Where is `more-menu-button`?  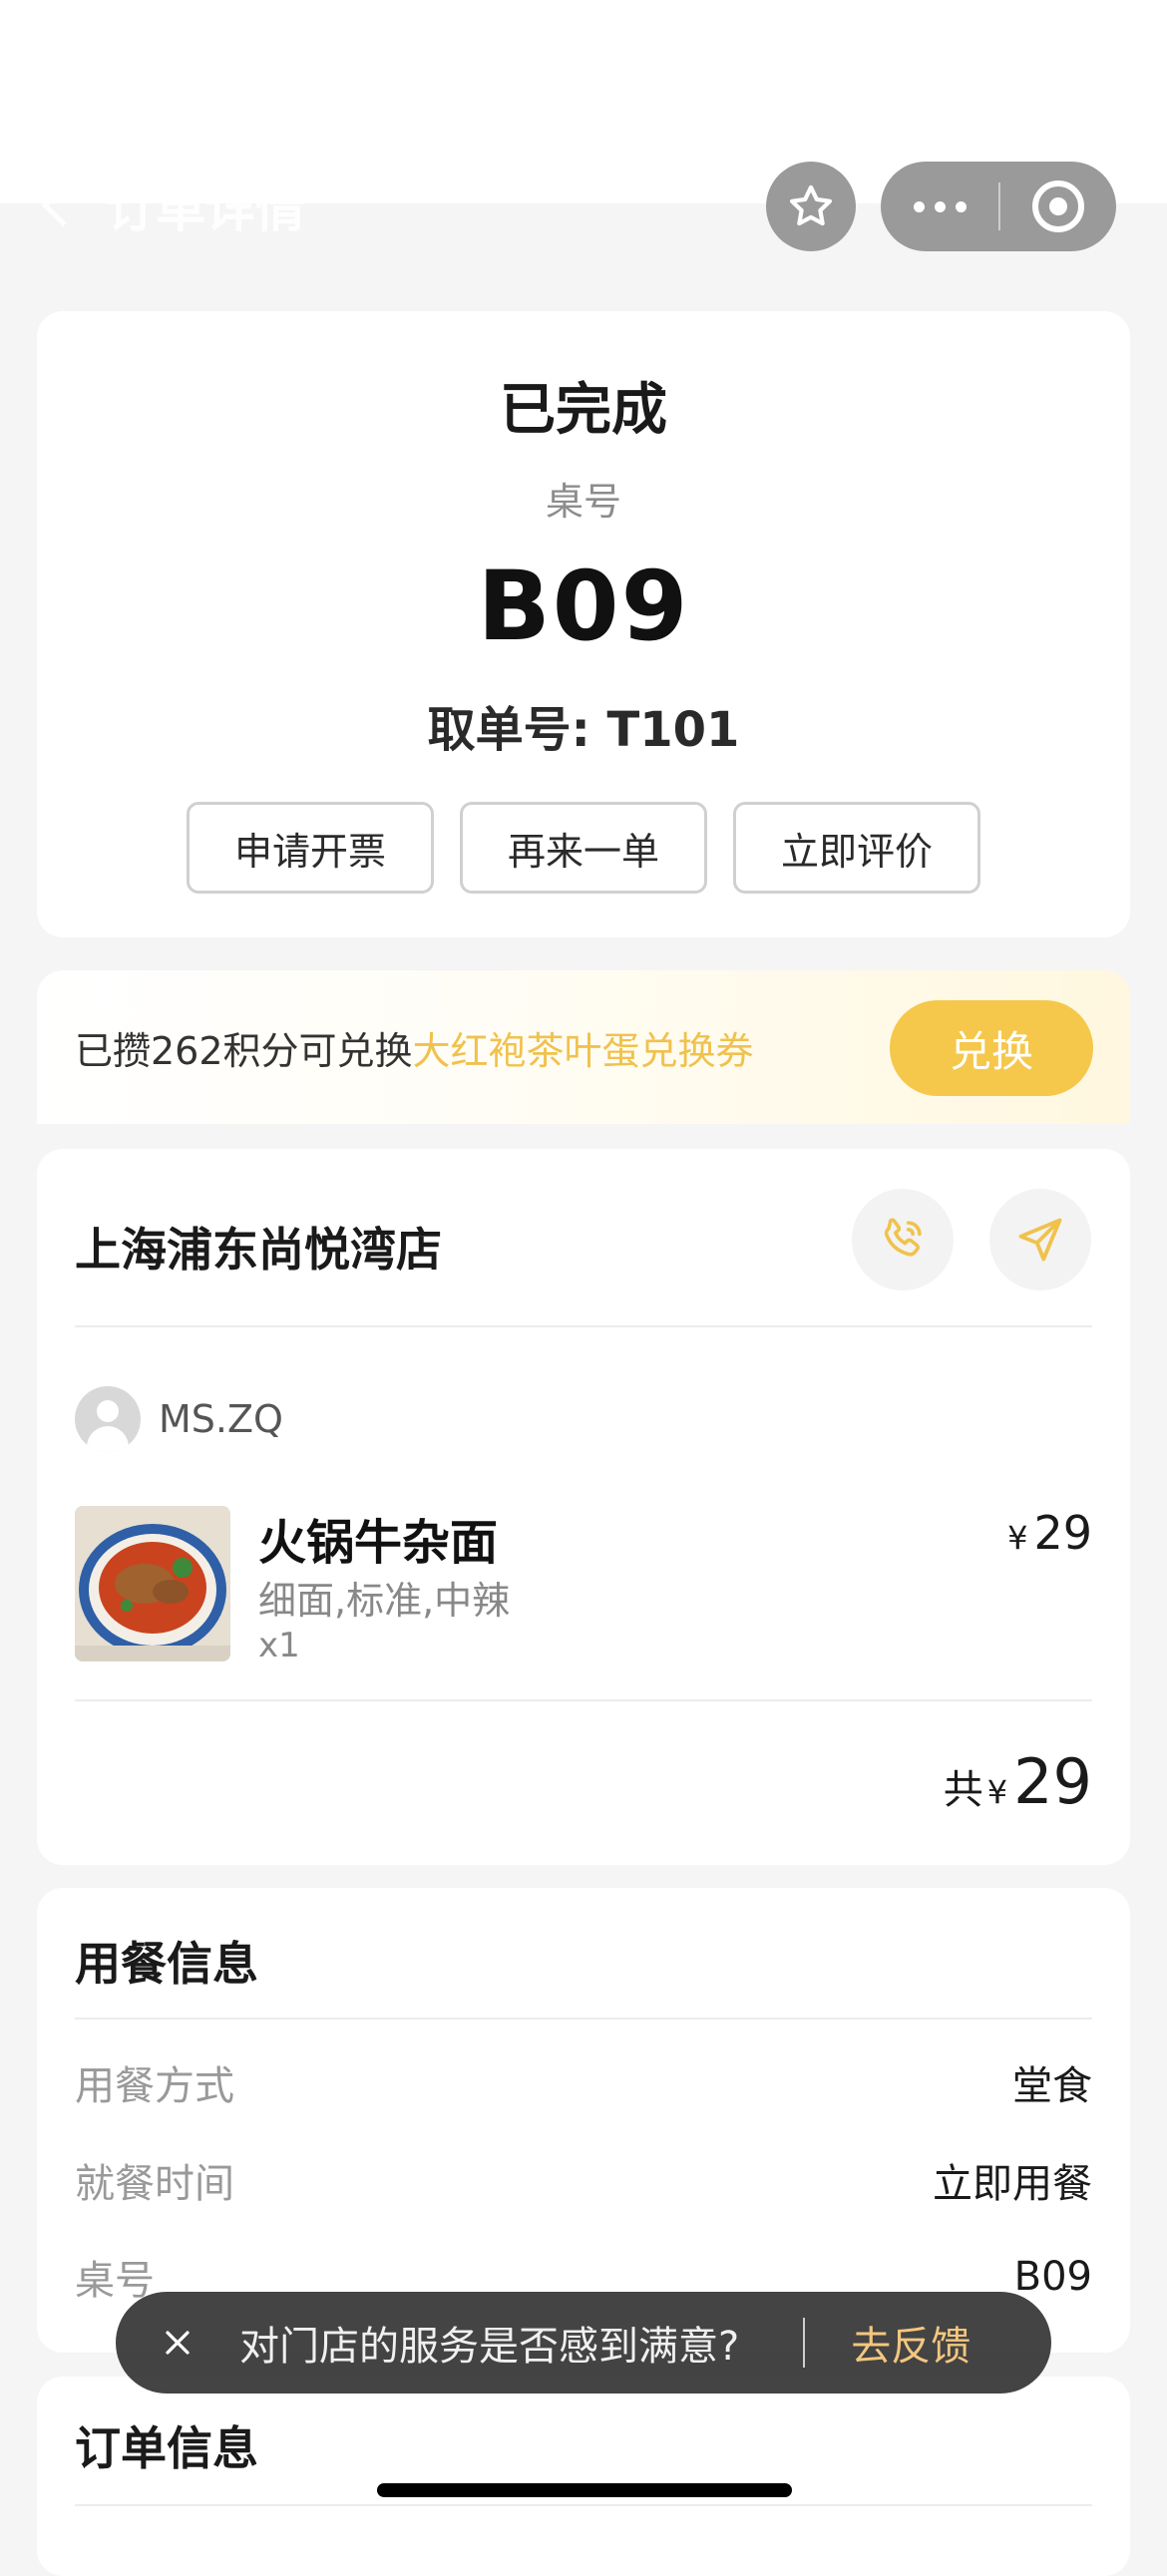
more-menu-button is located at coordinates (939, 206).